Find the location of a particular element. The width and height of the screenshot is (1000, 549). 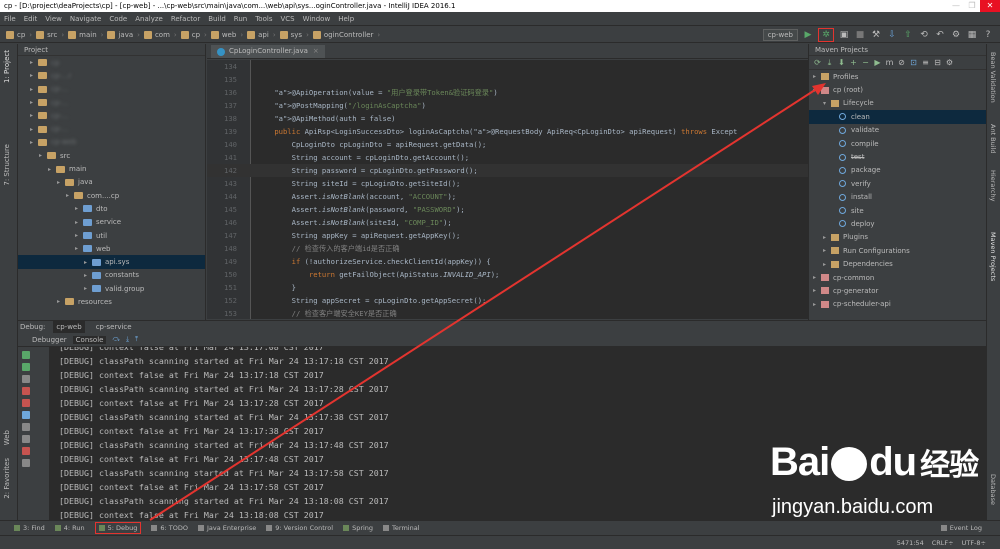

code-line: 135 is located at coordinates (507, 79).